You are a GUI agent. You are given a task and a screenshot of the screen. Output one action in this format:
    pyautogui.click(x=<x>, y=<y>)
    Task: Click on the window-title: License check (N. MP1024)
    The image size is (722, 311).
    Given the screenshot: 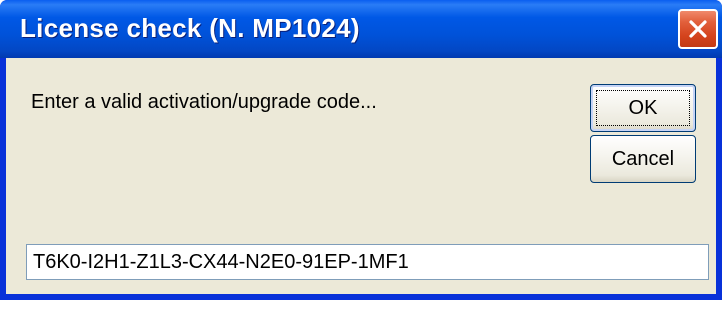 What is the action you would take?
    pyautogui.click(x=190, y=28)
    